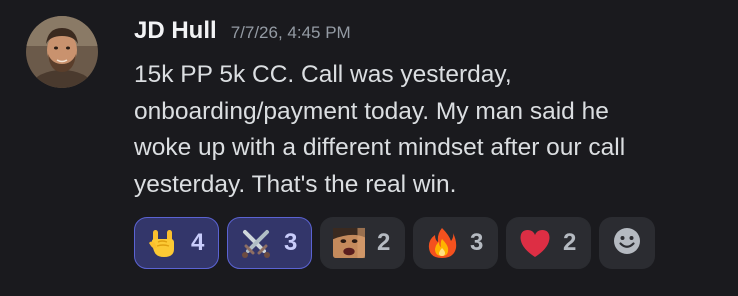 This screenshot has width=738, height=296. I want to click on crossed-swords-icon, so click(256, 243).